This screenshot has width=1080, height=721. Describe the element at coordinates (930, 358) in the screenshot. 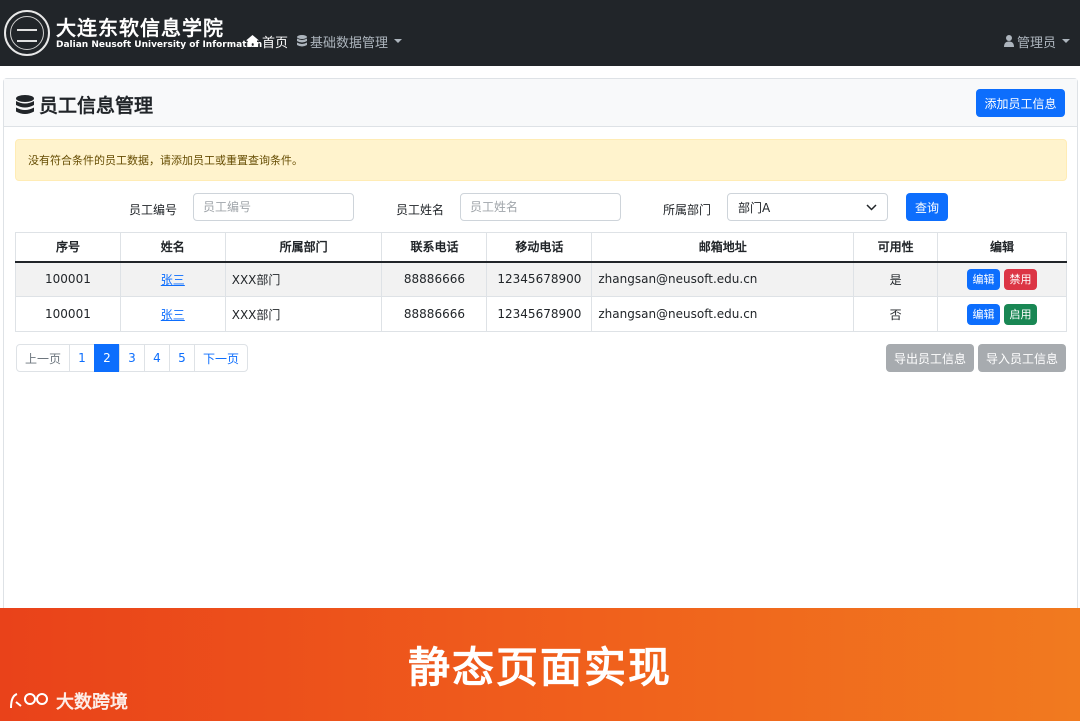

I see `export-employees-button: 导出员工信息` at that location.